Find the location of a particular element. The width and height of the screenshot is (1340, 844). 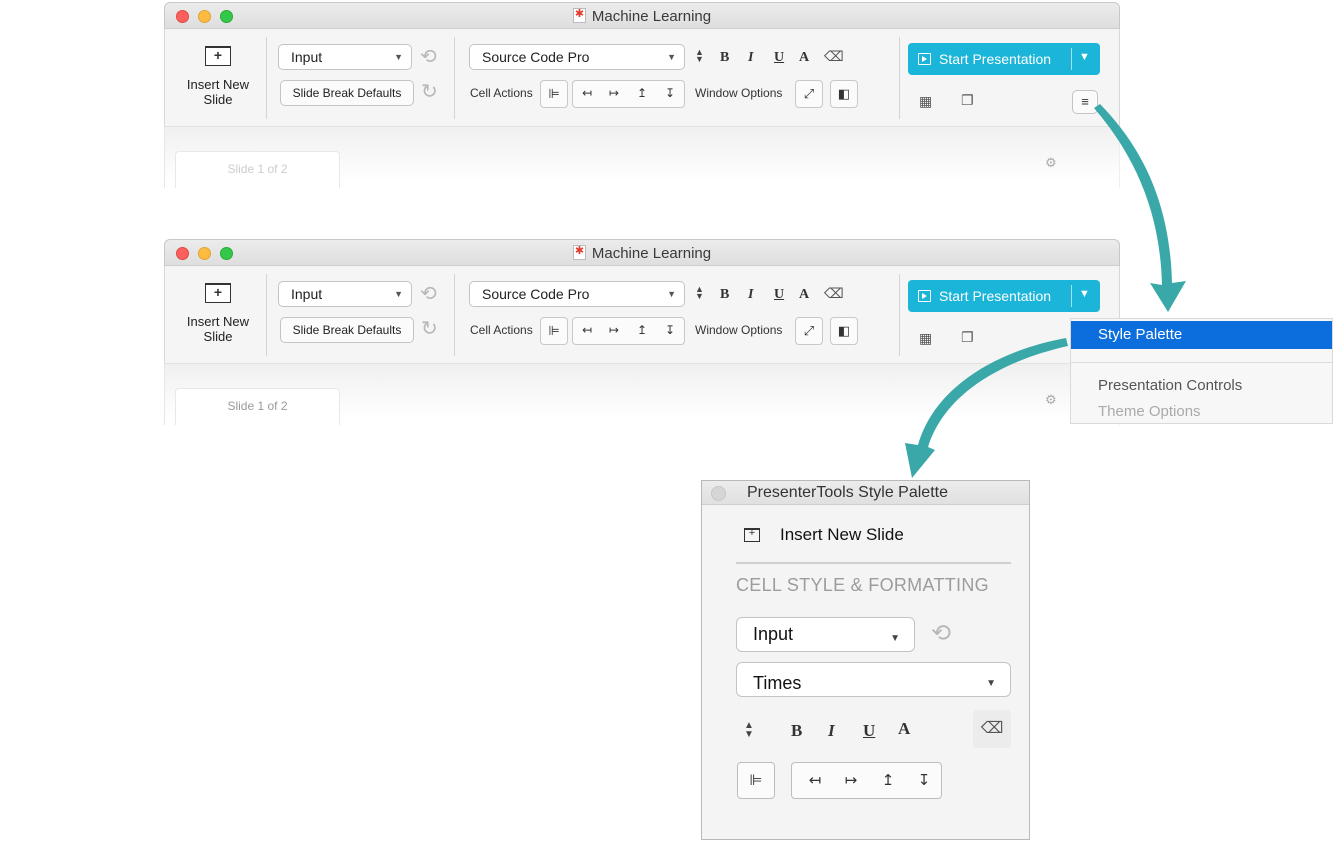

palette-insert-new-slide-label: Insert New Slide is located at coordinates (842, 534).